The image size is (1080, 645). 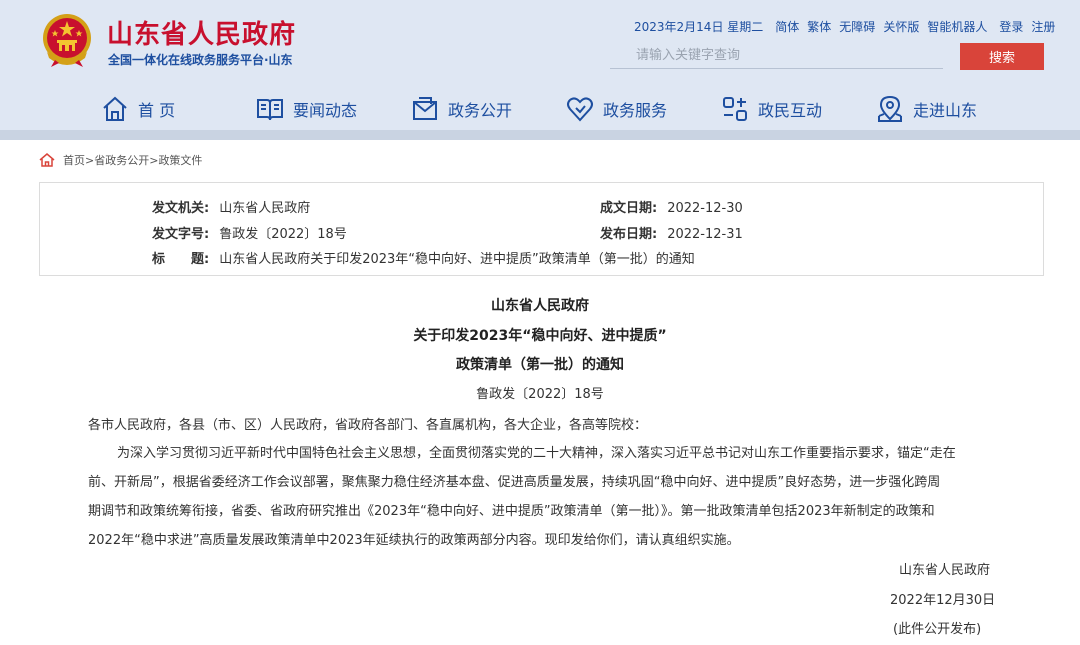 I want to click on mail-icon, so click(x=425, y=108).